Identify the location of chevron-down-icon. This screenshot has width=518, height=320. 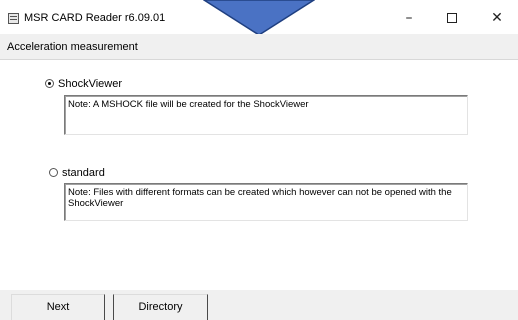
(259, 18).